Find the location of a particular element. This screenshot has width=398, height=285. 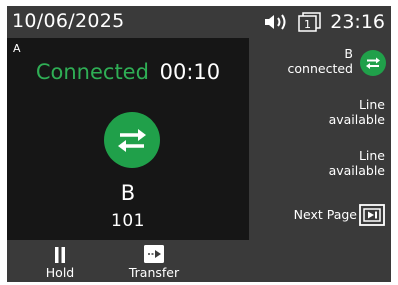

status-bar: 10/06/2025 1 23:16 is located at coordinates (199, 22).